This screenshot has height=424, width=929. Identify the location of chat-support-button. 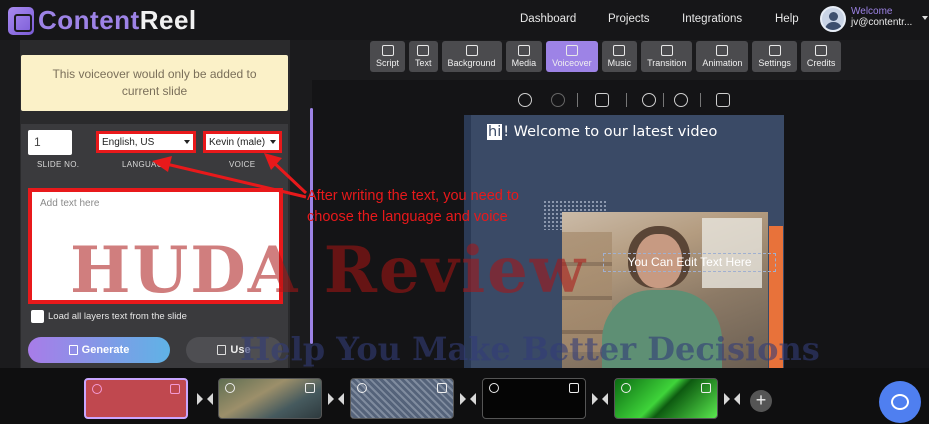
(900, 402).